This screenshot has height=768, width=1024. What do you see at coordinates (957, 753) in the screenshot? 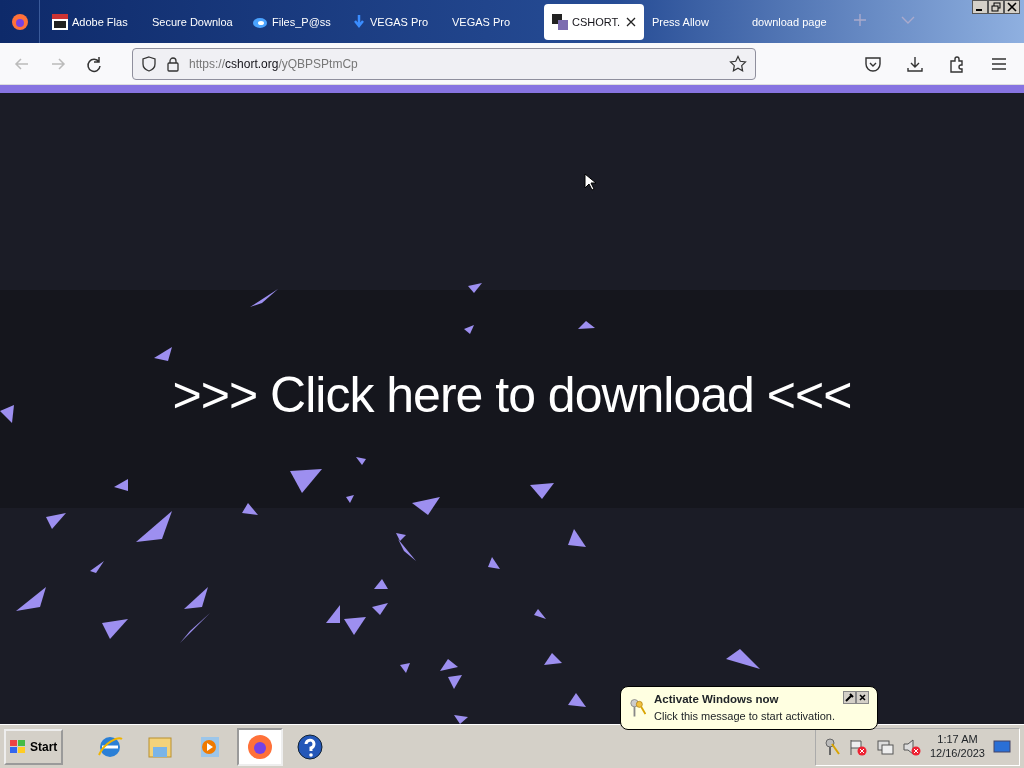
I see `clock-date: 12/16/2023` at bounding box center [957, 753].